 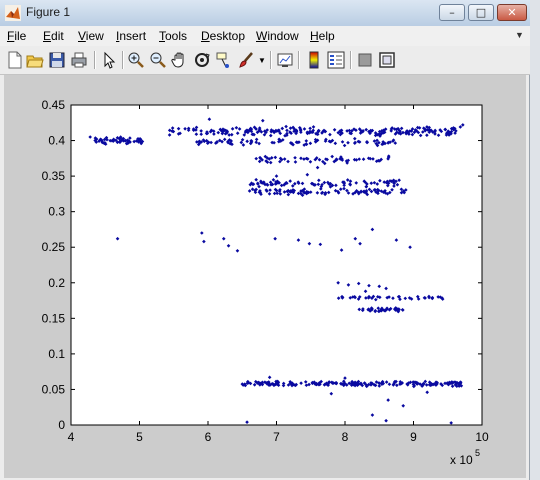 What do you see at coordinates (54, 247) in the screenshot?
I see `y-tick-label: 0.25` at bounding box center [54, 247].